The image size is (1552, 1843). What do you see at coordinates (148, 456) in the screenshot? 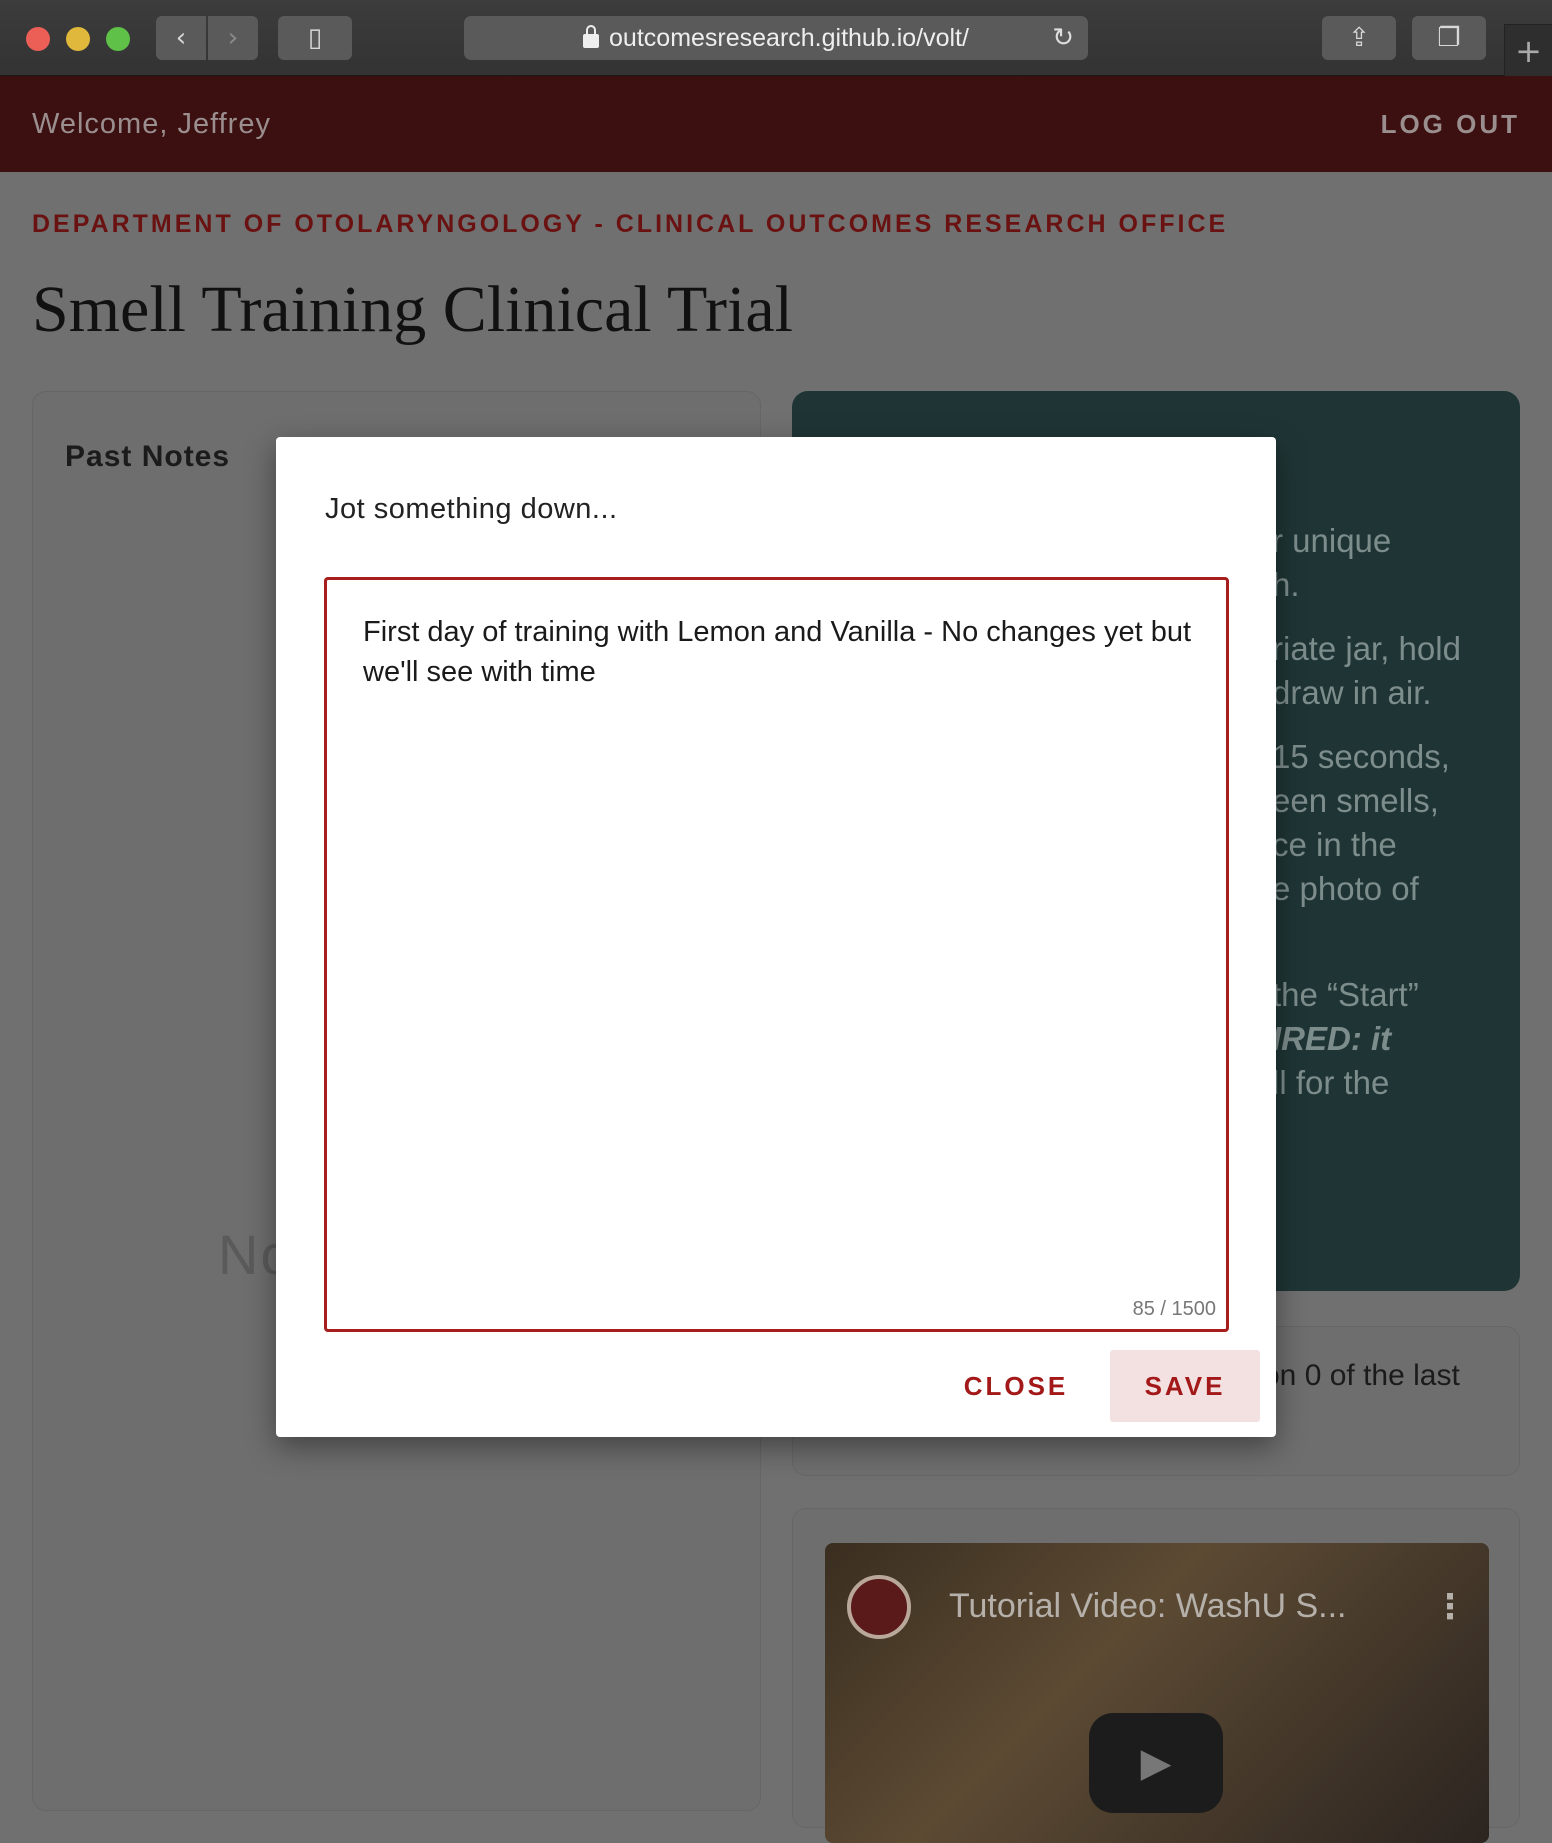
I see `past-notes-heading: Past Notes` at bounding box center [148, 456].